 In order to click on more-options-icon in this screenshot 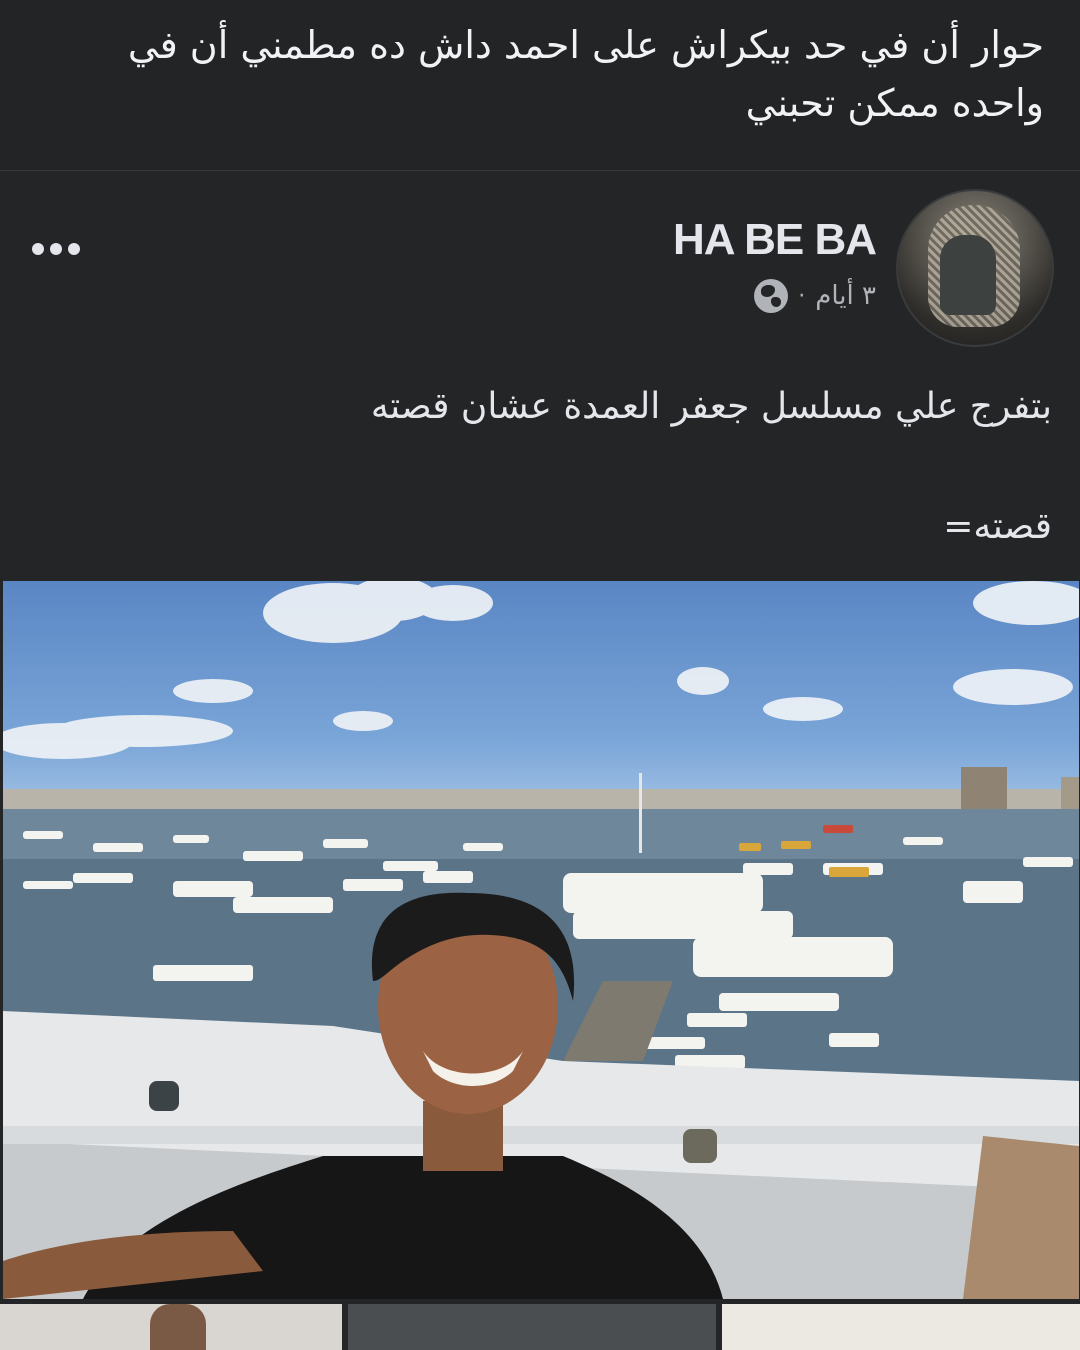, I will do `click(56, 249)`.